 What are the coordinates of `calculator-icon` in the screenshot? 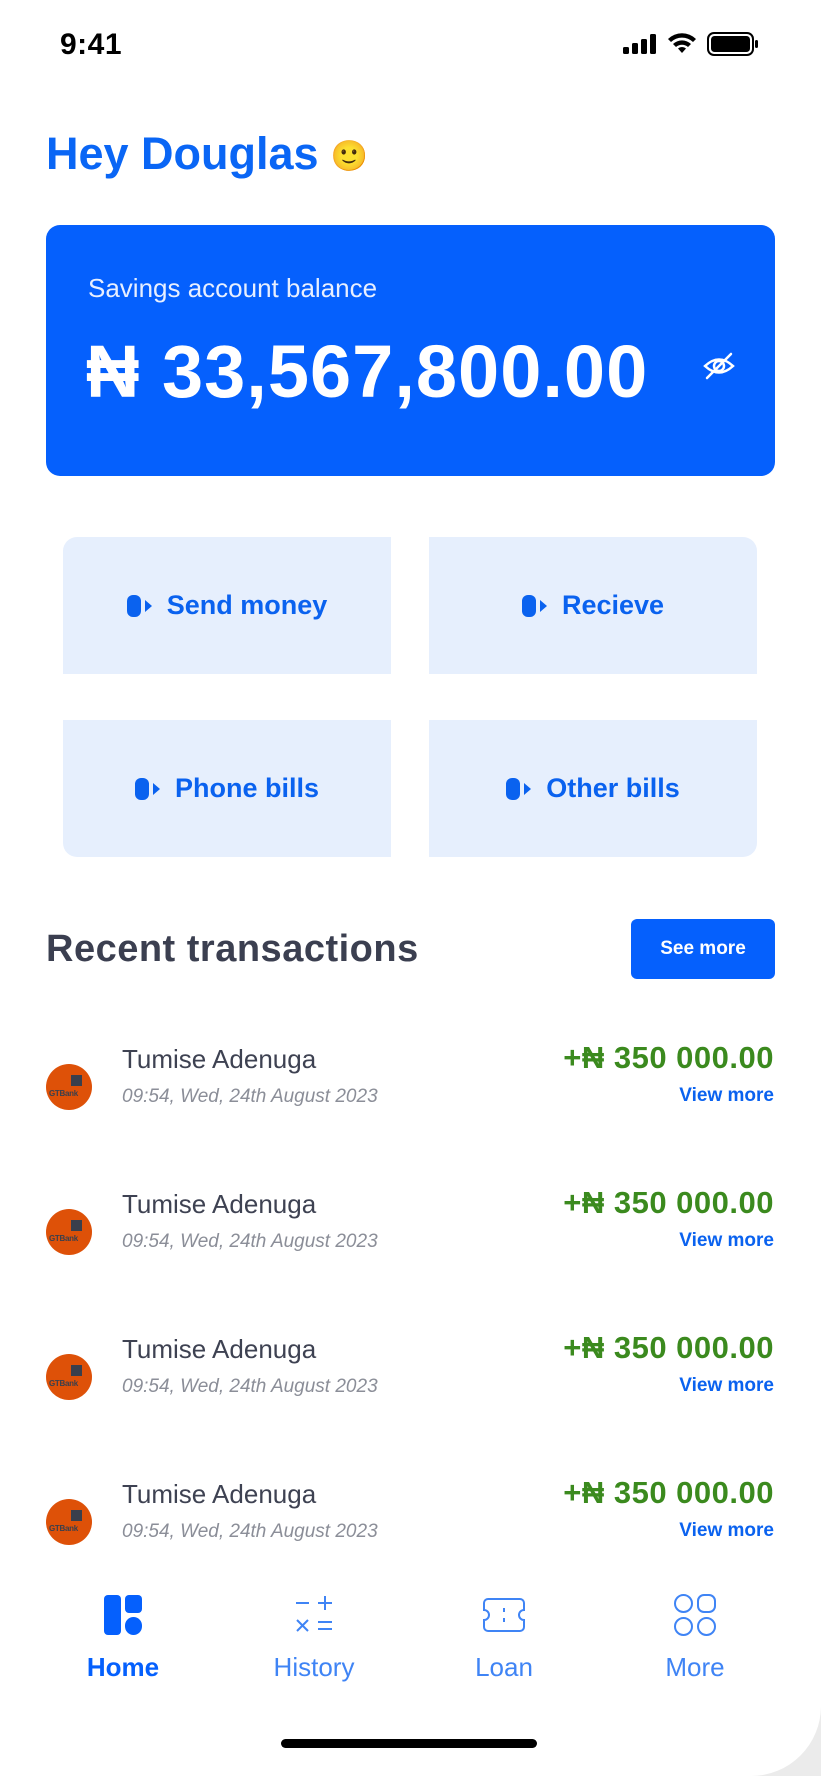 It's located at (314, 1614).